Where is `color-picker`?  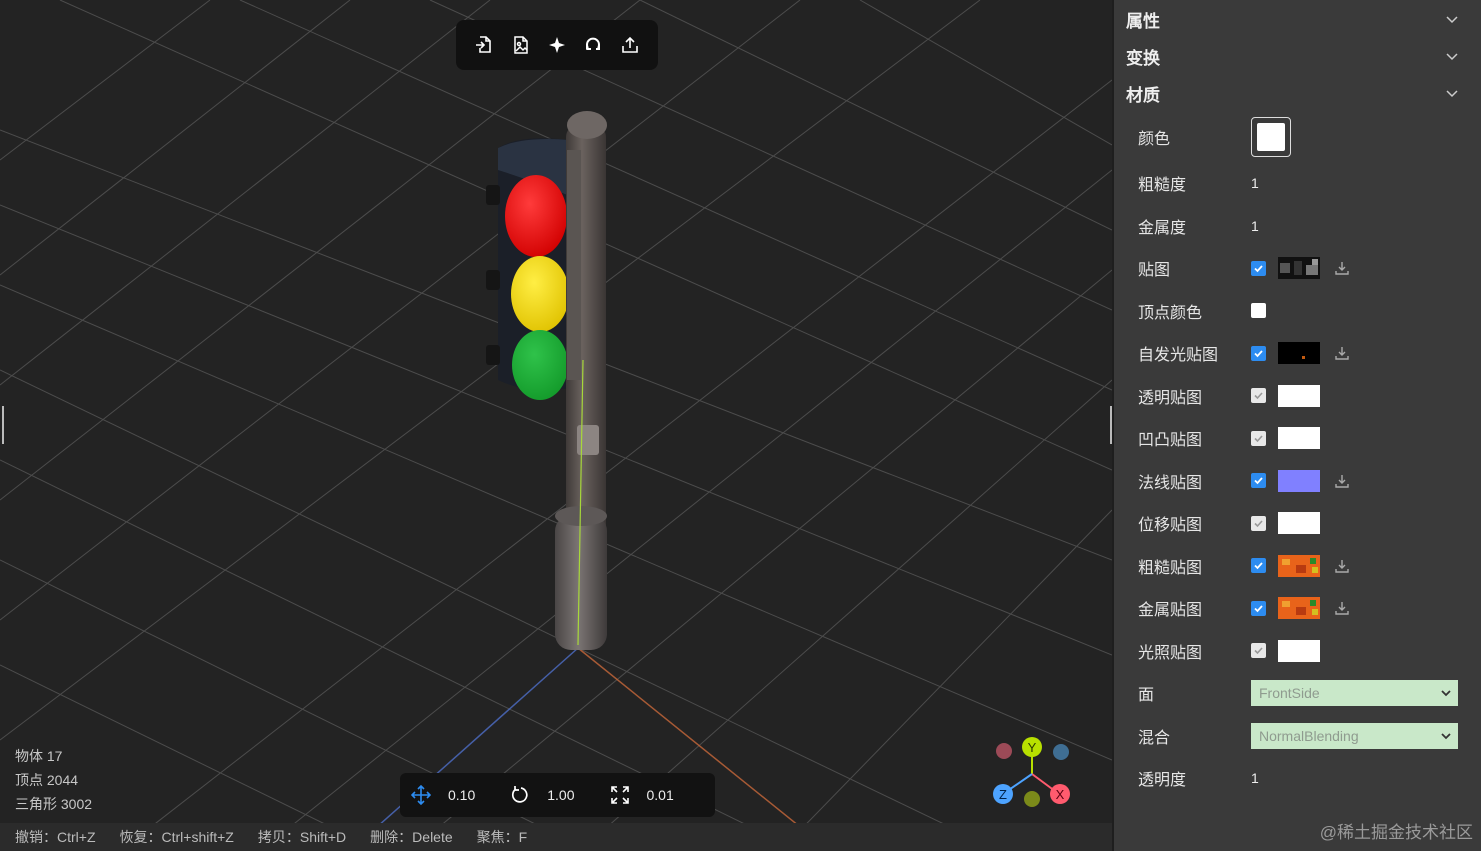 color-picker is located at coordinates (1271, 137).